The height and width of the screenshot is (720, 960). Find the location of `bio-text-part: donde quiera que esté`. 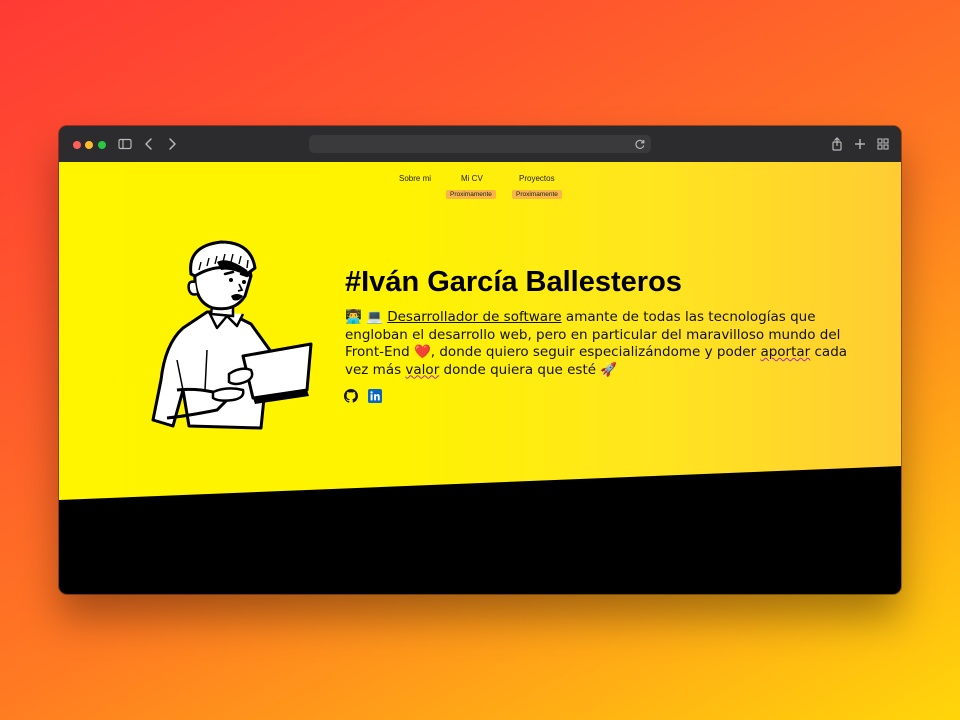

bio-text-part: donde quiera que esté is located at coordinates (520, 369).